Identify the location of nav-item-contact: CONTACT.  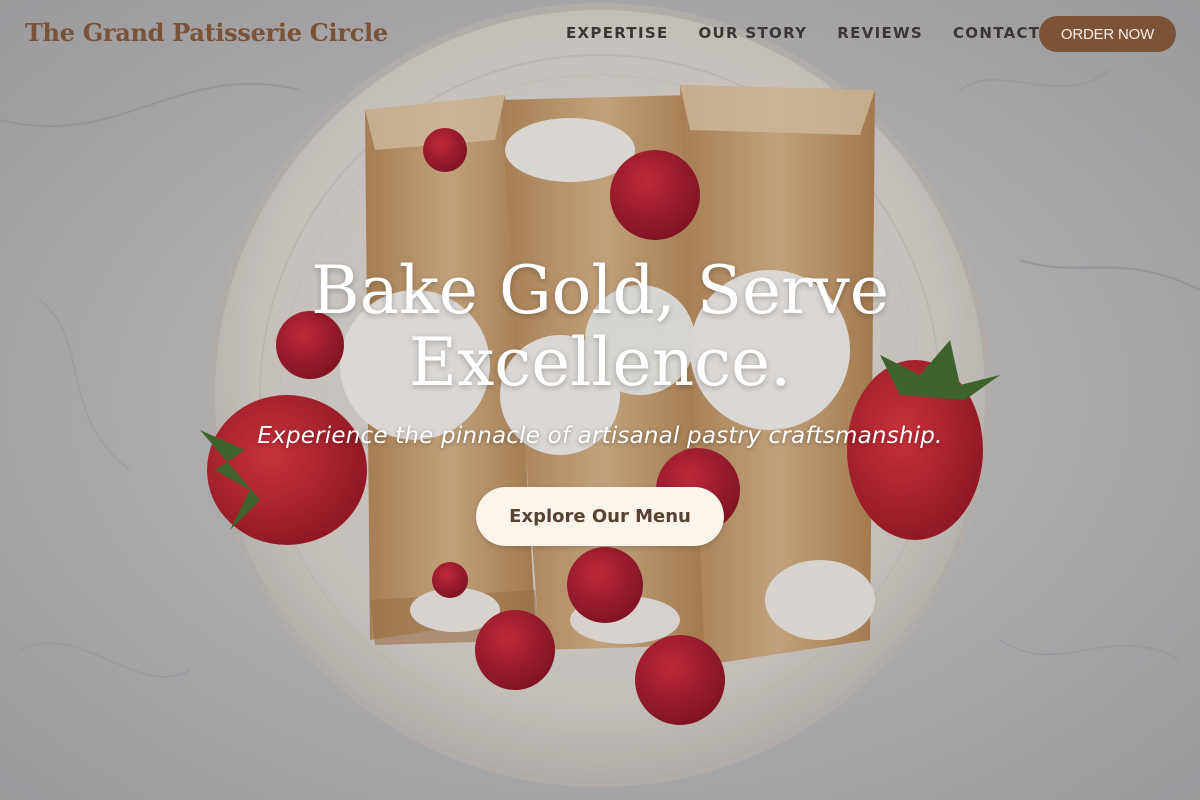
(996, 33).